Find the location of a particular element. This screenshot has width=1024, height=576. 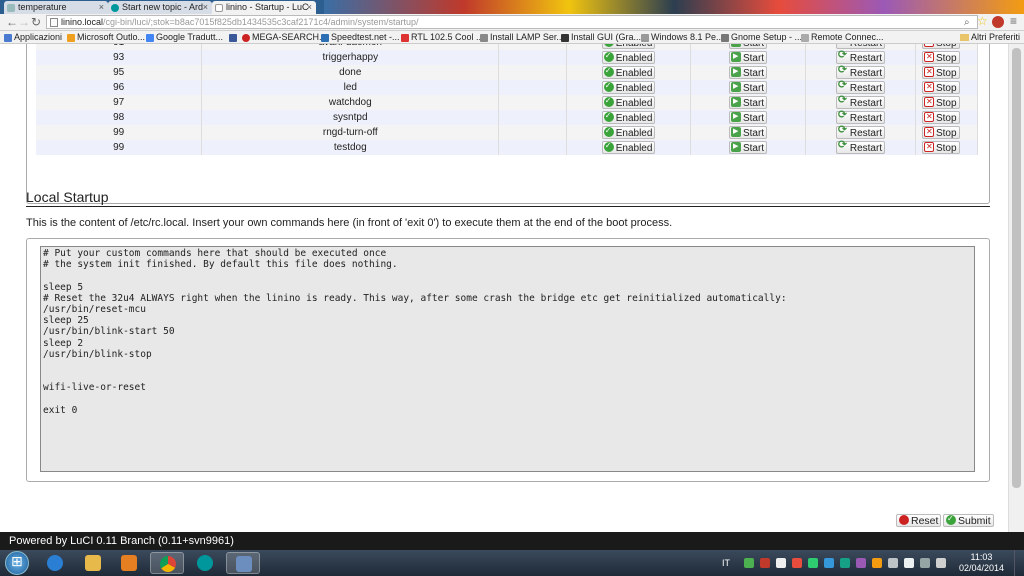

vertical-scrollbar is located at coordinates (1016, 288).